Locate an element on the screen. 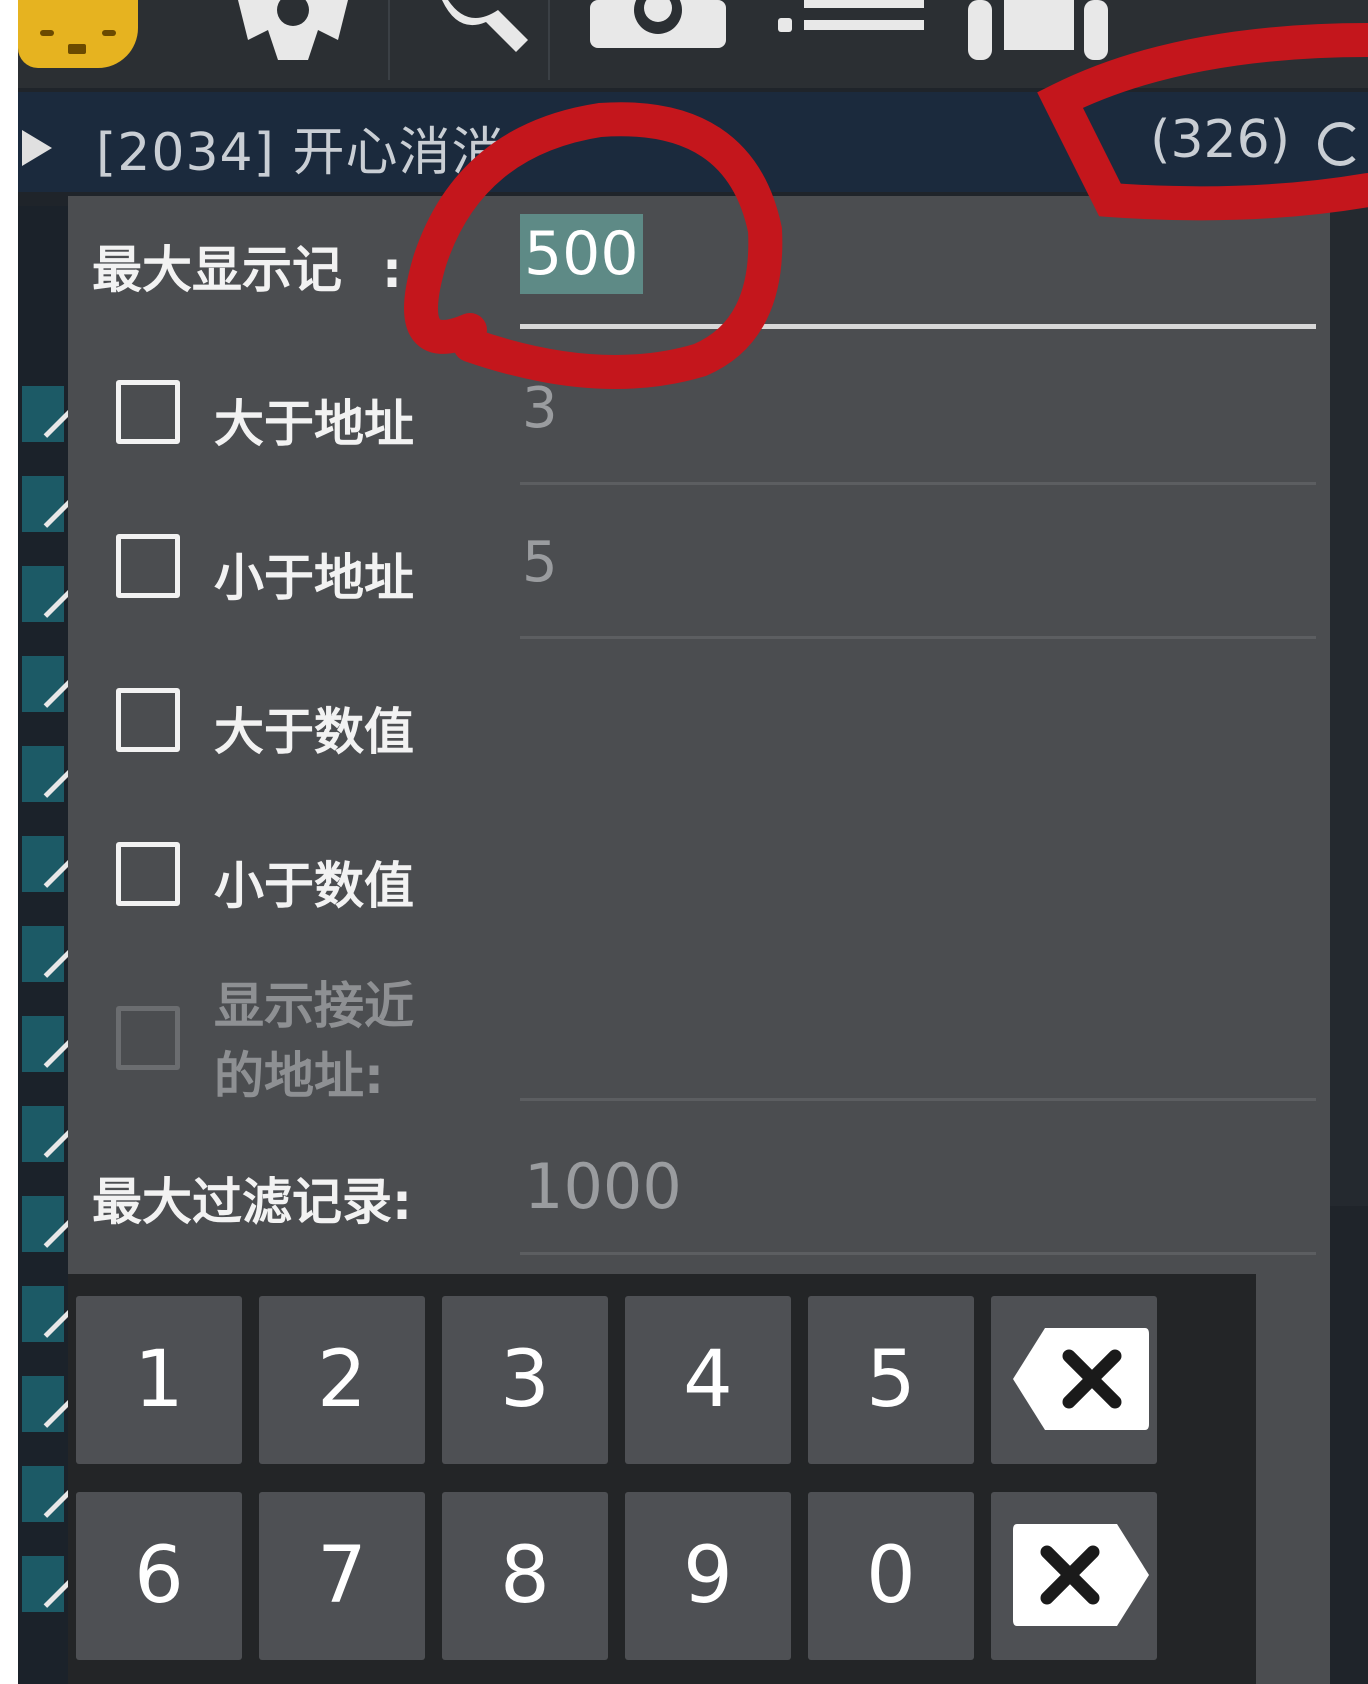 This screenshot has height=1684, width=1368. delete-key is located at coordinates (1074, 1576).